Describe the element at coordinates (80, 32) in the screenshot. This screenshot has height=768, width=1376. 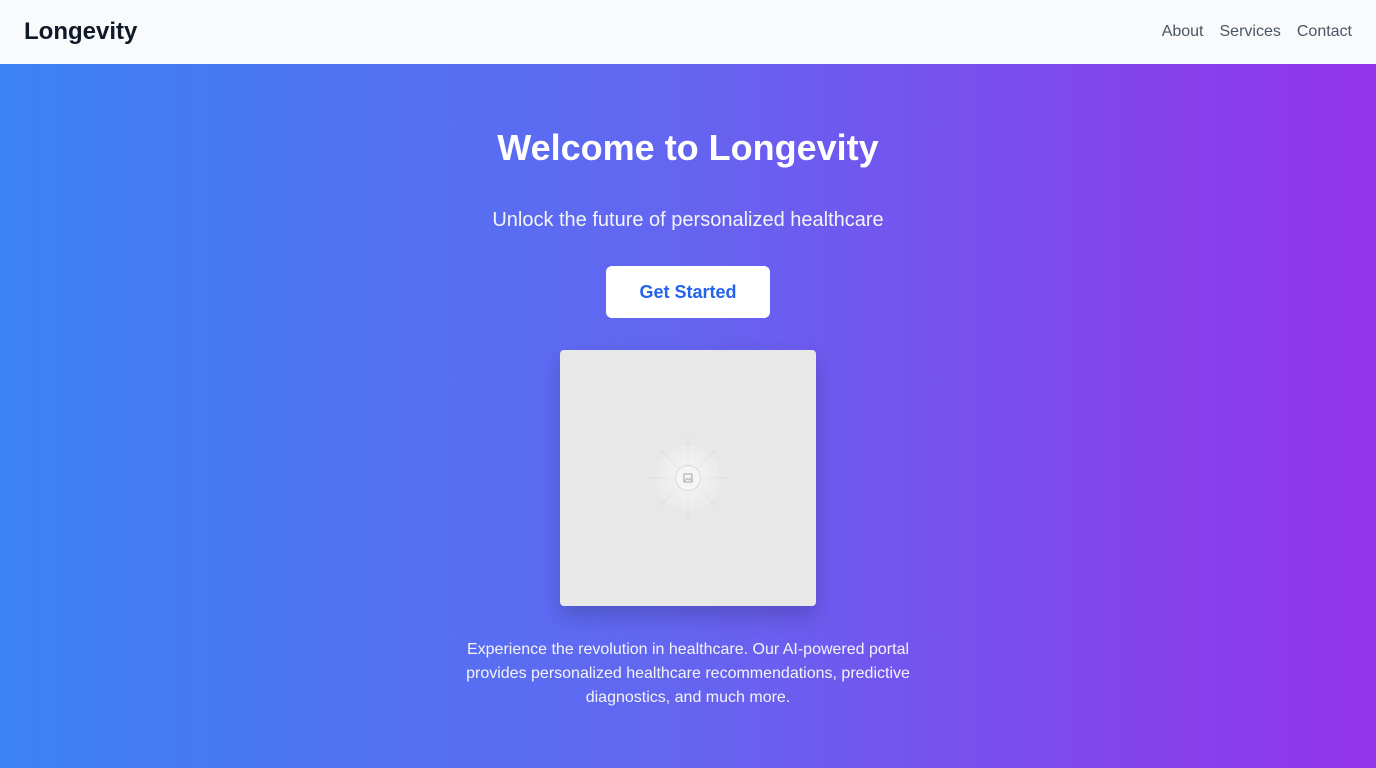
I see `brand-logo: Longevity` at that location.